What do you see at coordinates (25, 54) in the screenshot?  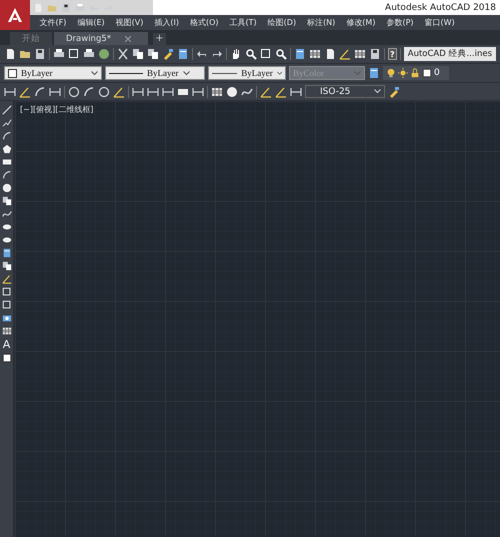 I see `folder-icon` at bounding box center [25, 54].